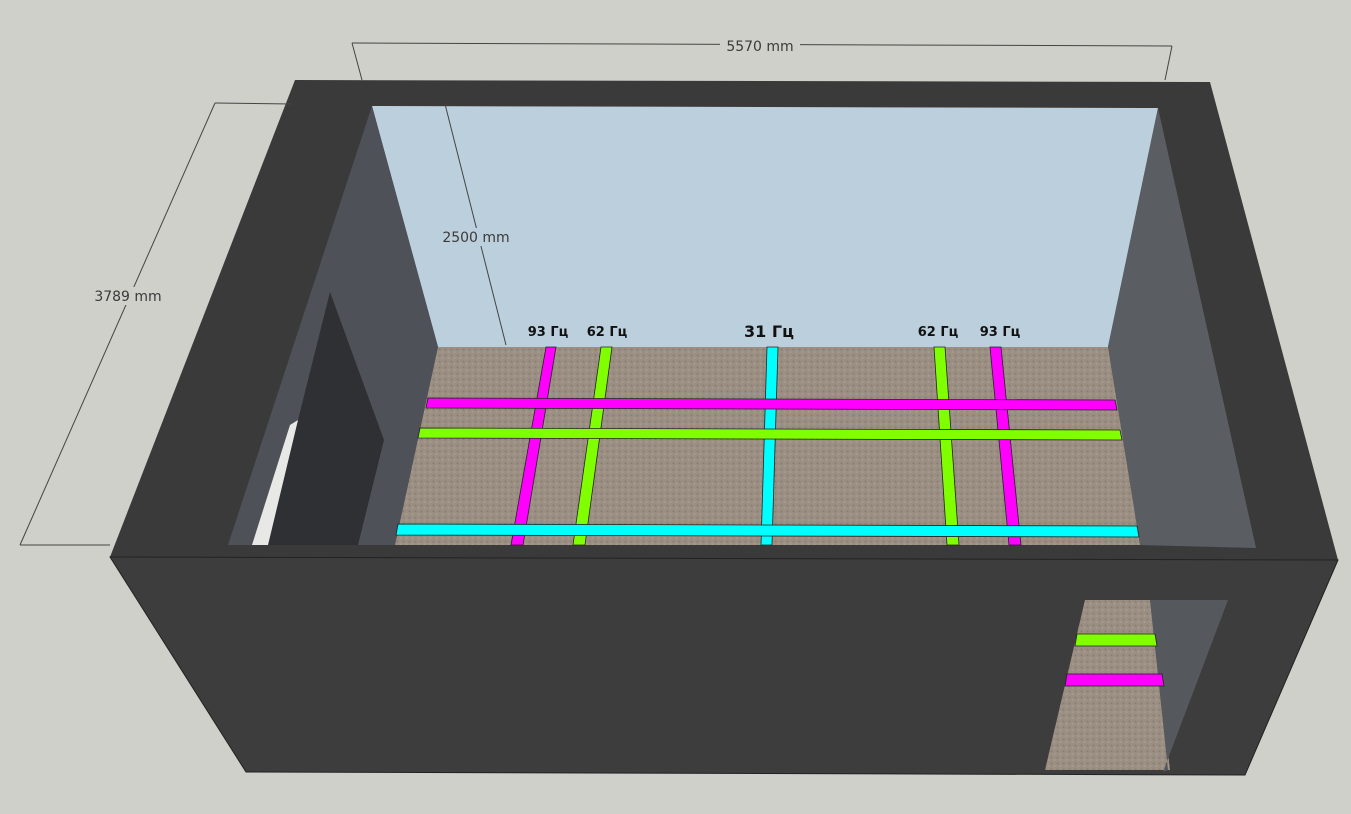  I want to click on strip-31hz-horizontal, so click(767, 530).